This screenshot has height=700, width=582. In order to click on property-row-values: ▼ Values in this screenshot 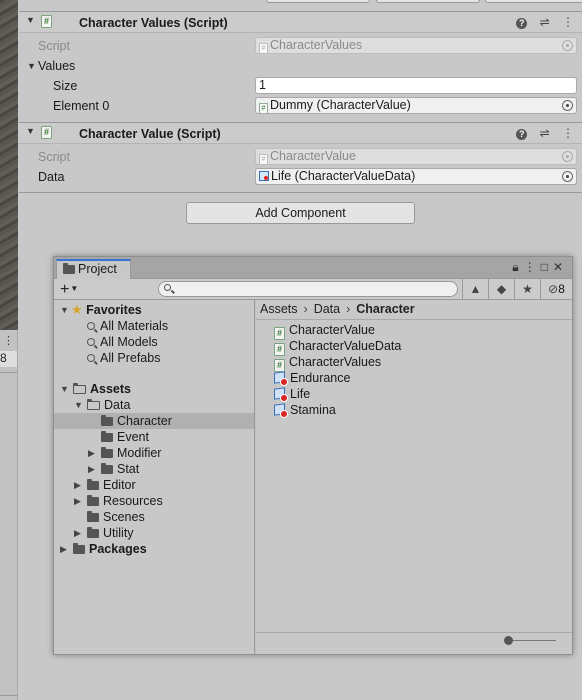, I will do `click(300, 66)`.